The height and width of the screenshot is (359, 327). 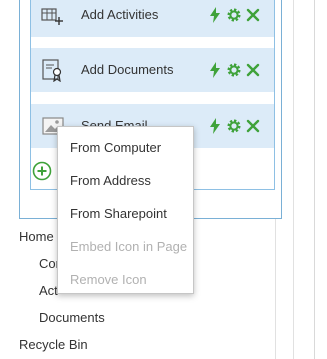 I want to click on menu-item-from-sharepoint: From Sharepoint, so click(x=118, y=213).